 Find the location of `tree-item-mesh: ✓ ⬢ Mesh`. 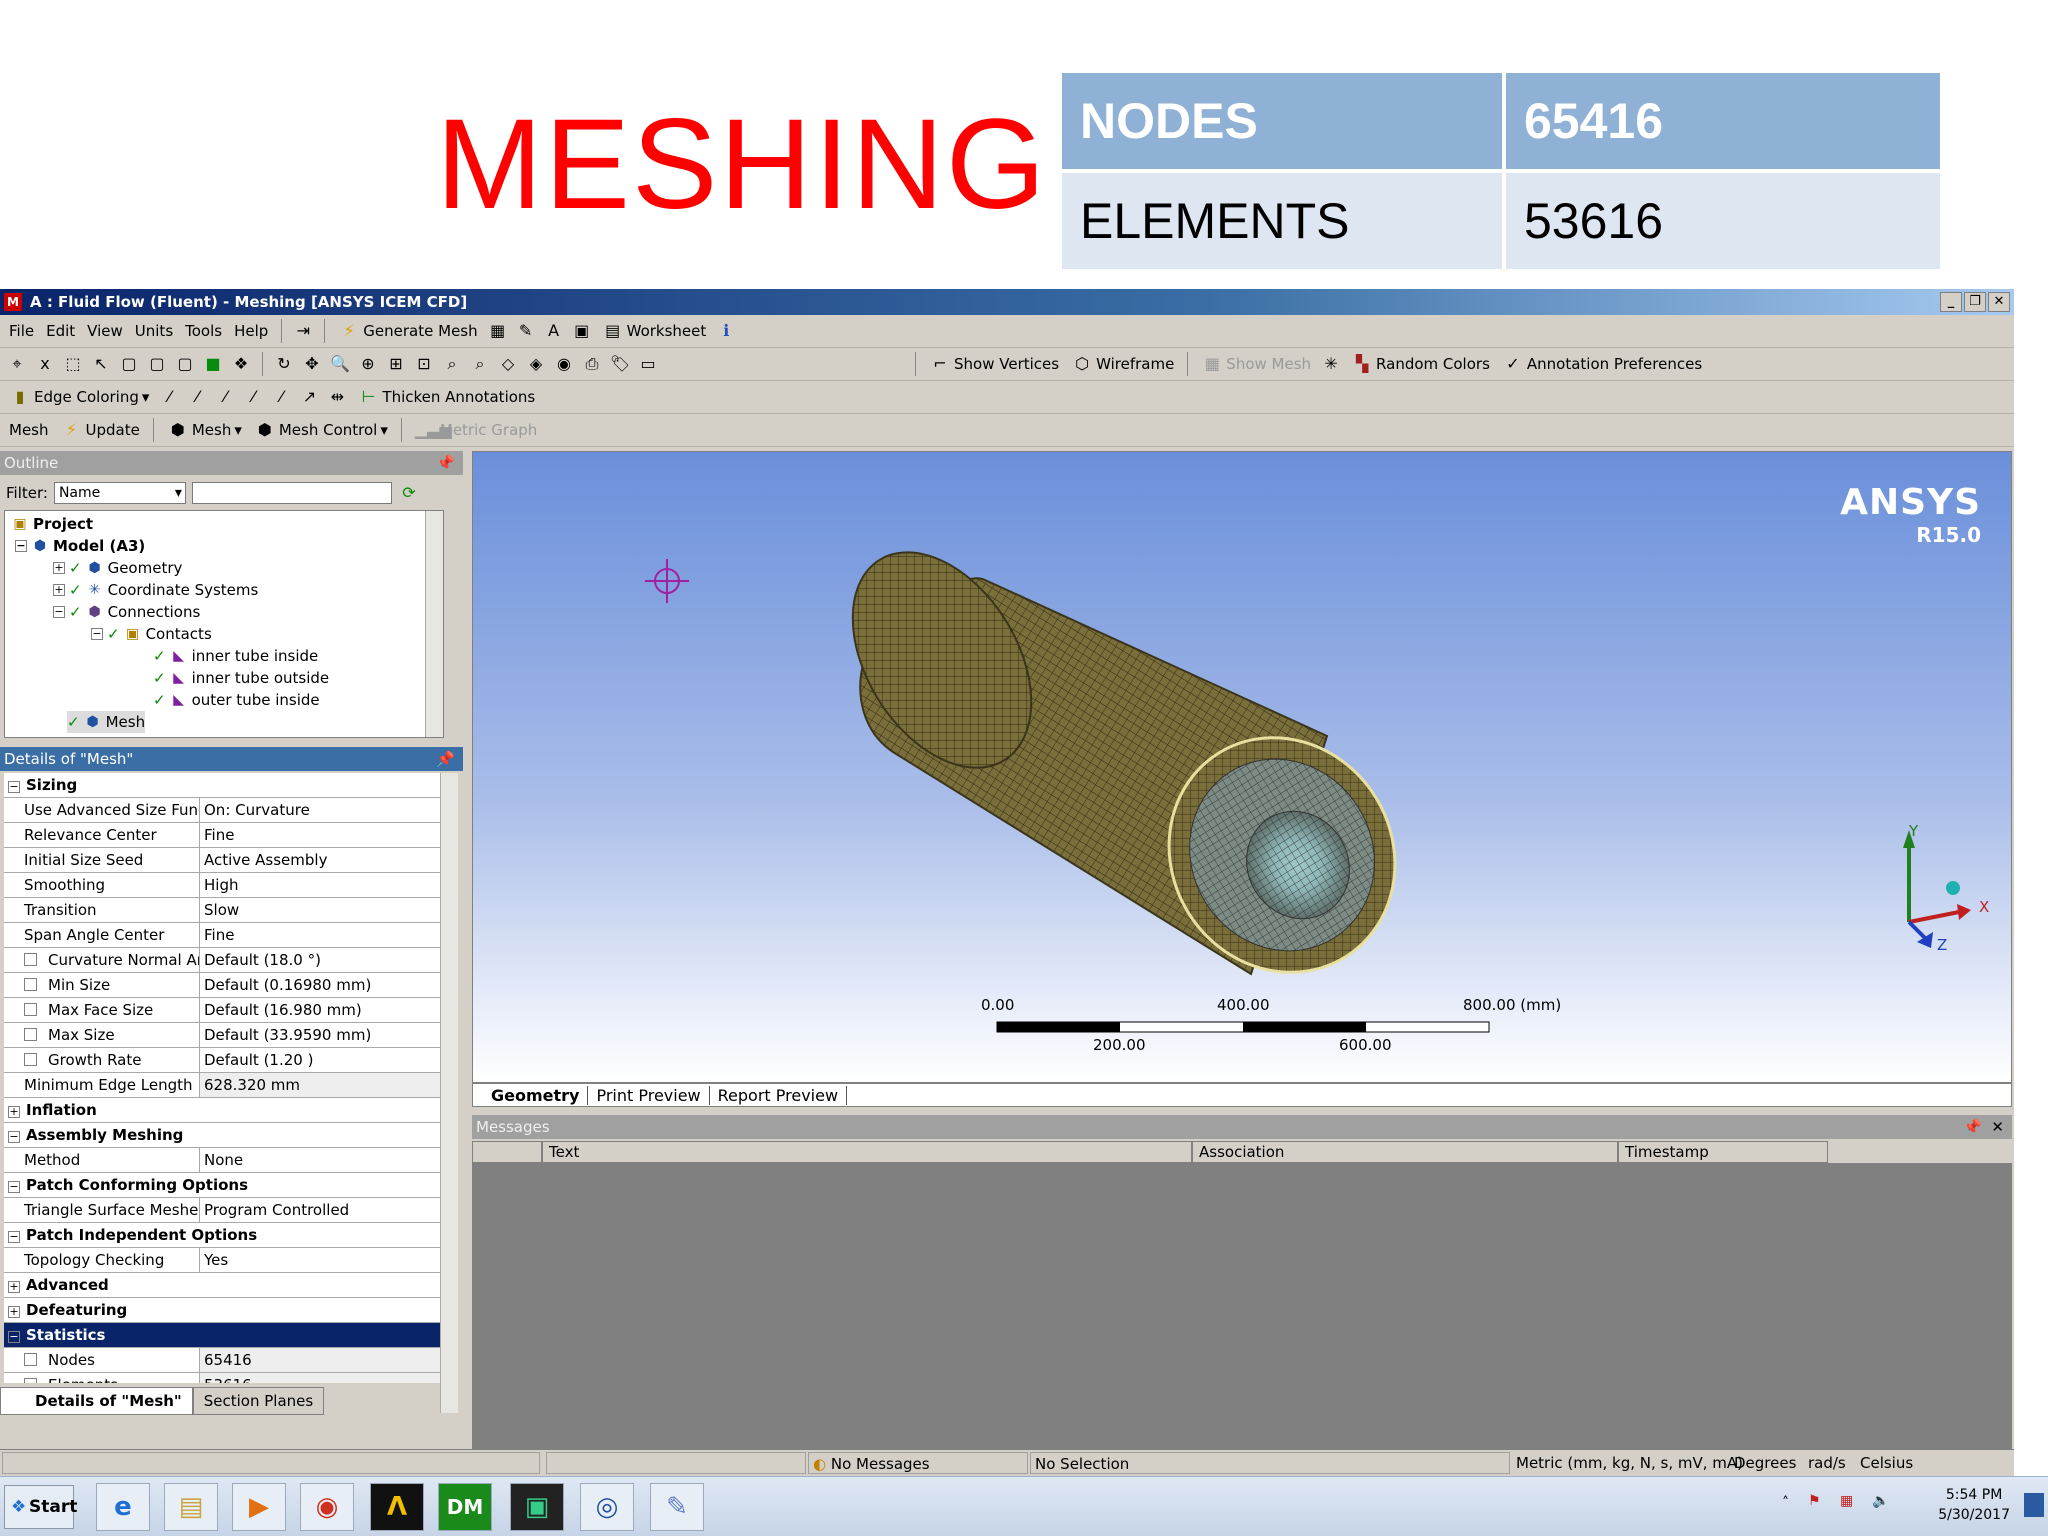

tree-item-mesh: ✓ ⬢ Mesh is located at coordinates (106, 722).